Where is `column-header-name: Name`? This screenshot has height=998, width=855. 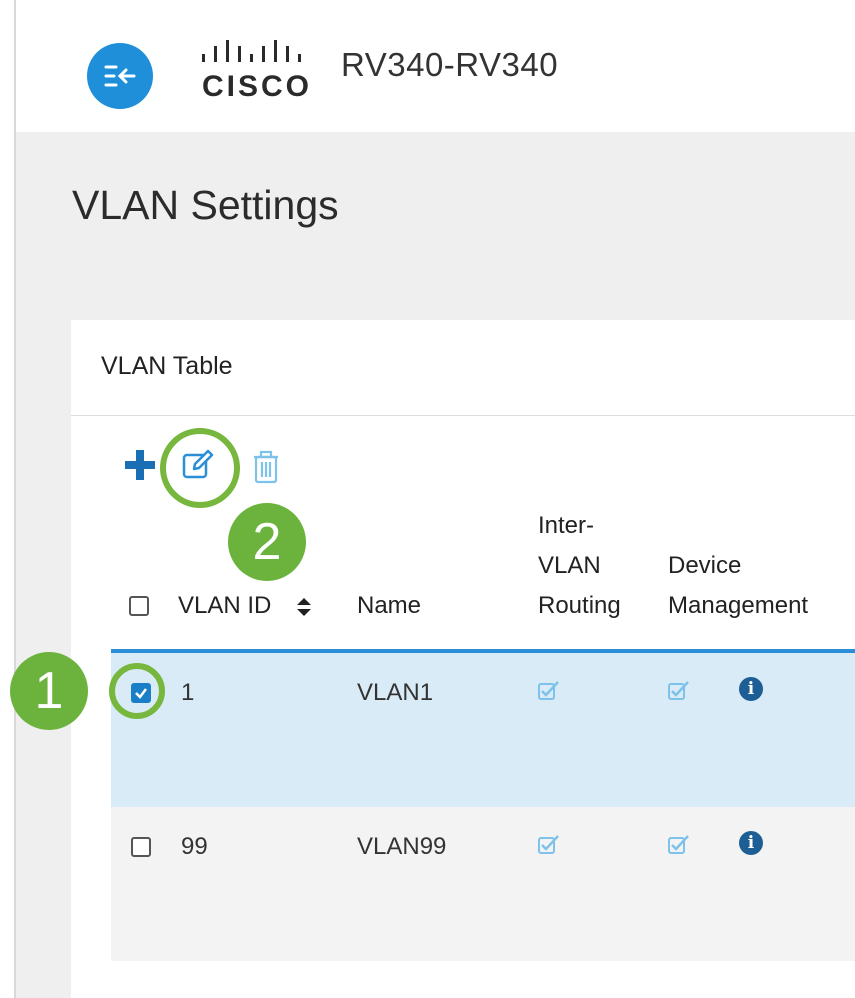
column-header-name: Name is located at coordinates (389, 605).